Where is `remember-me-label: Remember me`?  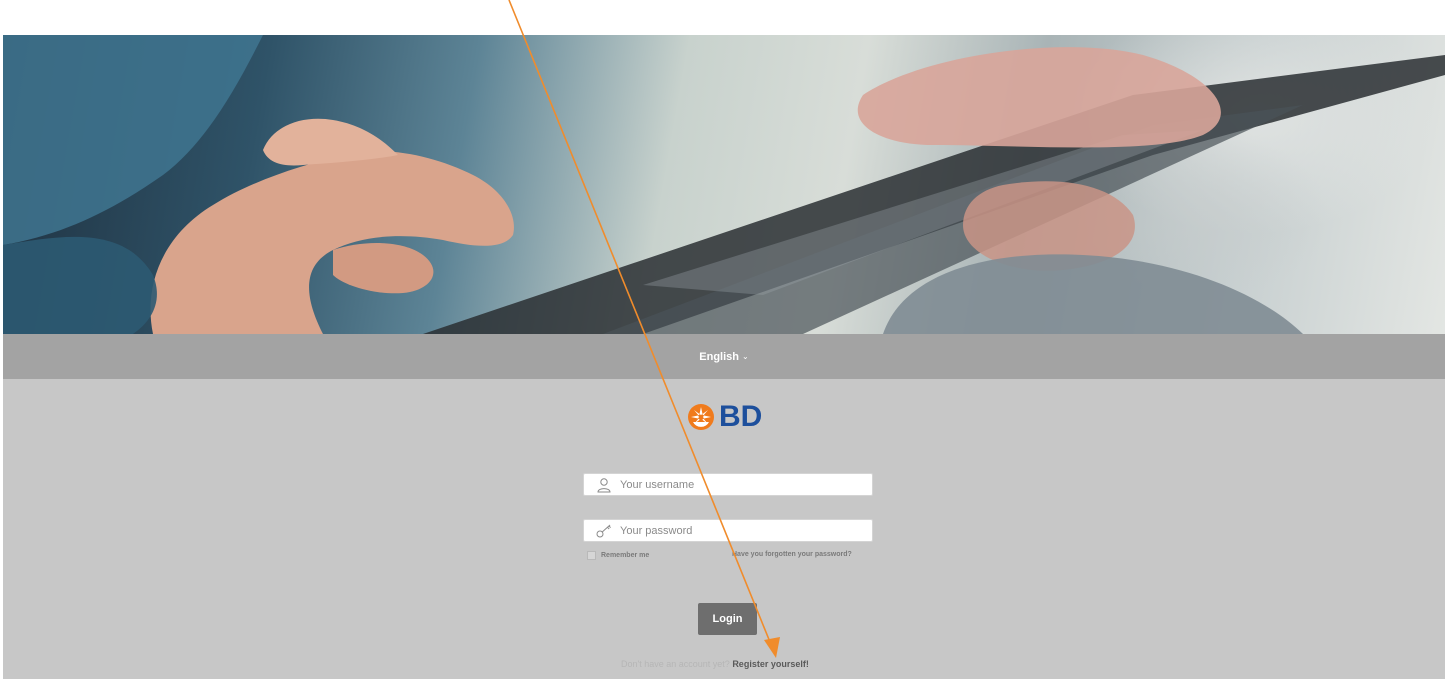 remember-me-label: Remember me is located at coordinates (625, 555).